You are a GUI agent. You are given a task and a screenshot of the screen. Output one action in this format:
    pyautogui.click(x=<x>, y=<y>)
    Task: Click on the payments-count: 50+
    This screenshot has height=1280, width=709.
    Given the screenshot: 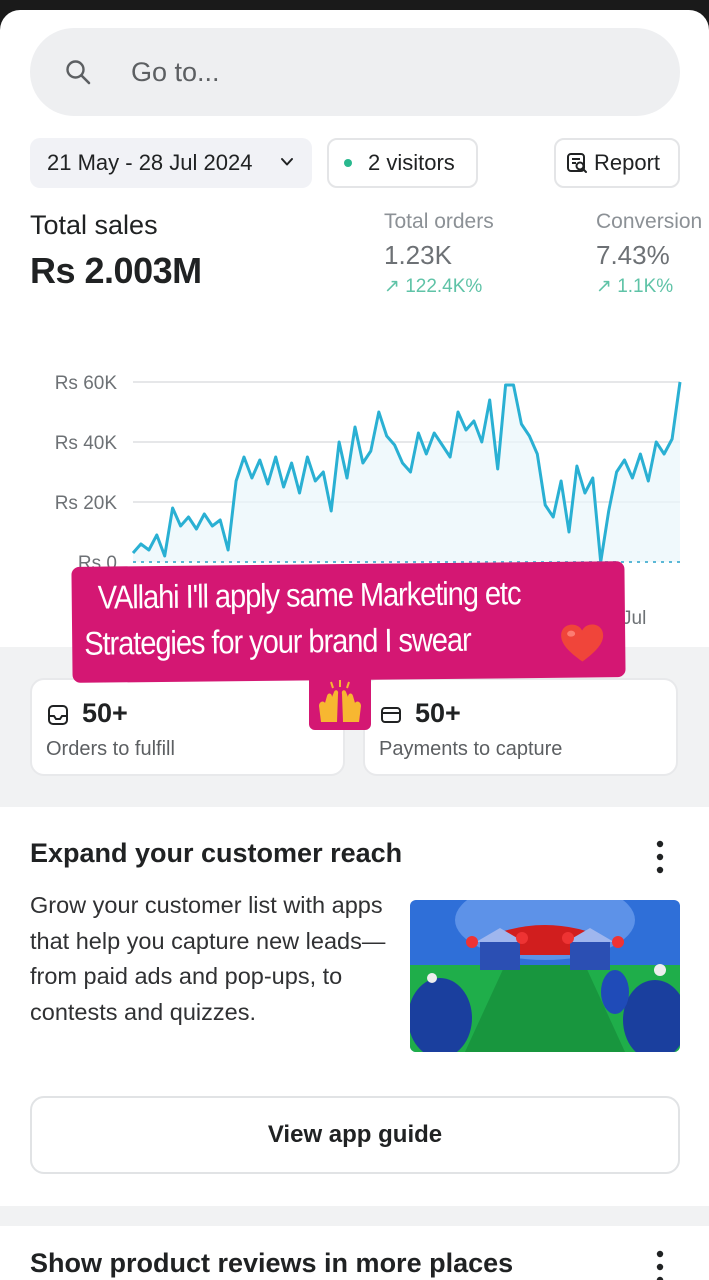 What is the action you would take?
    pyautogui.click(x=438, y=713)
    